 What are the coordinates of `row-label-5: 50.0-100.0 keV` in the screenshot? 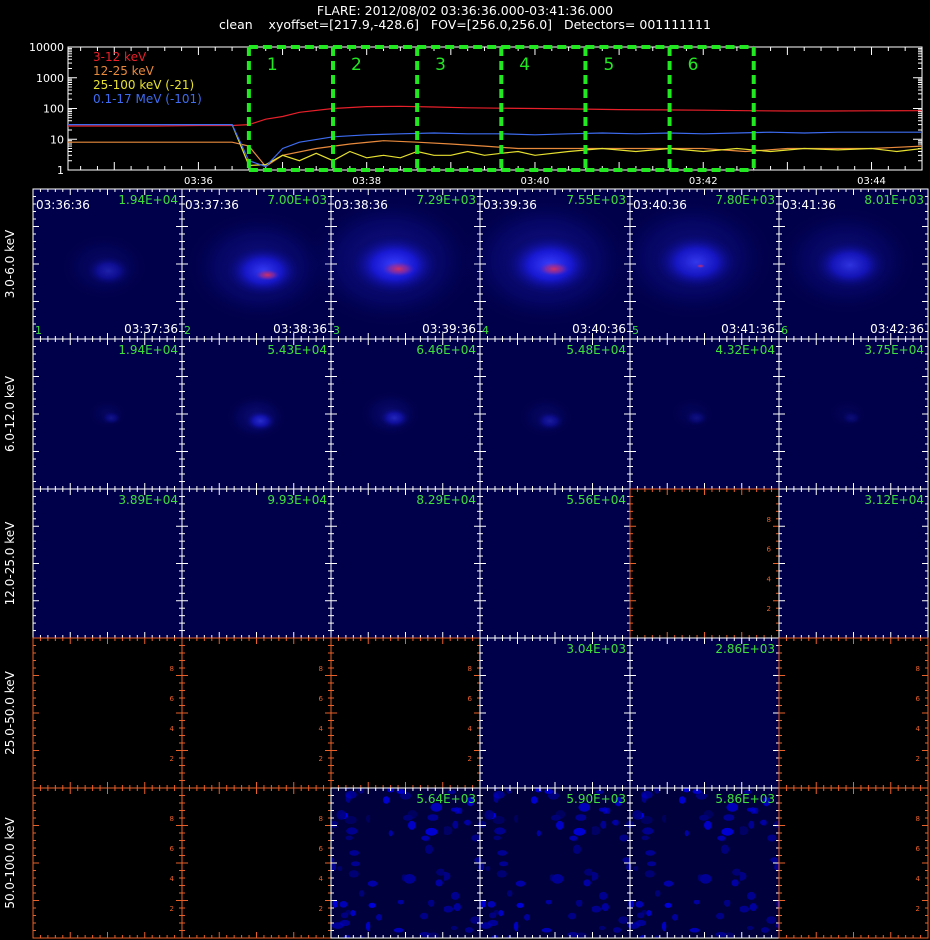 It's located at (10, 863).